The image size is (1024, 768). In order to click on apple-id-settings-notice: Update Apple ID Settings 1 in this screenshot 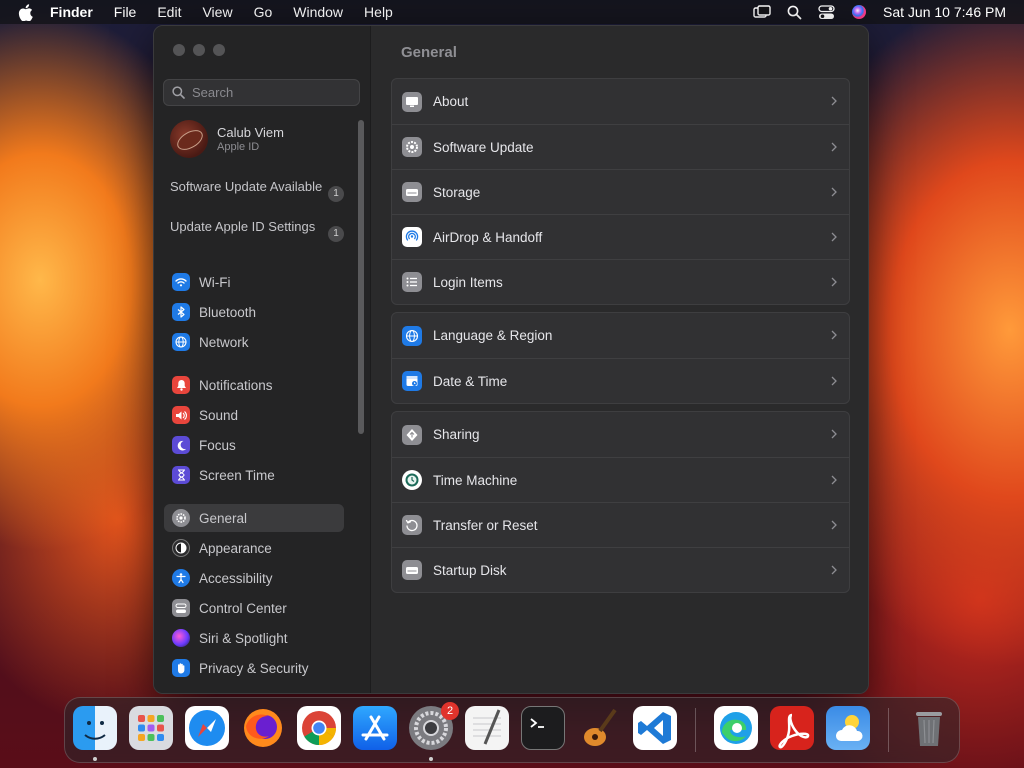, I will do `click(257, 230)`.